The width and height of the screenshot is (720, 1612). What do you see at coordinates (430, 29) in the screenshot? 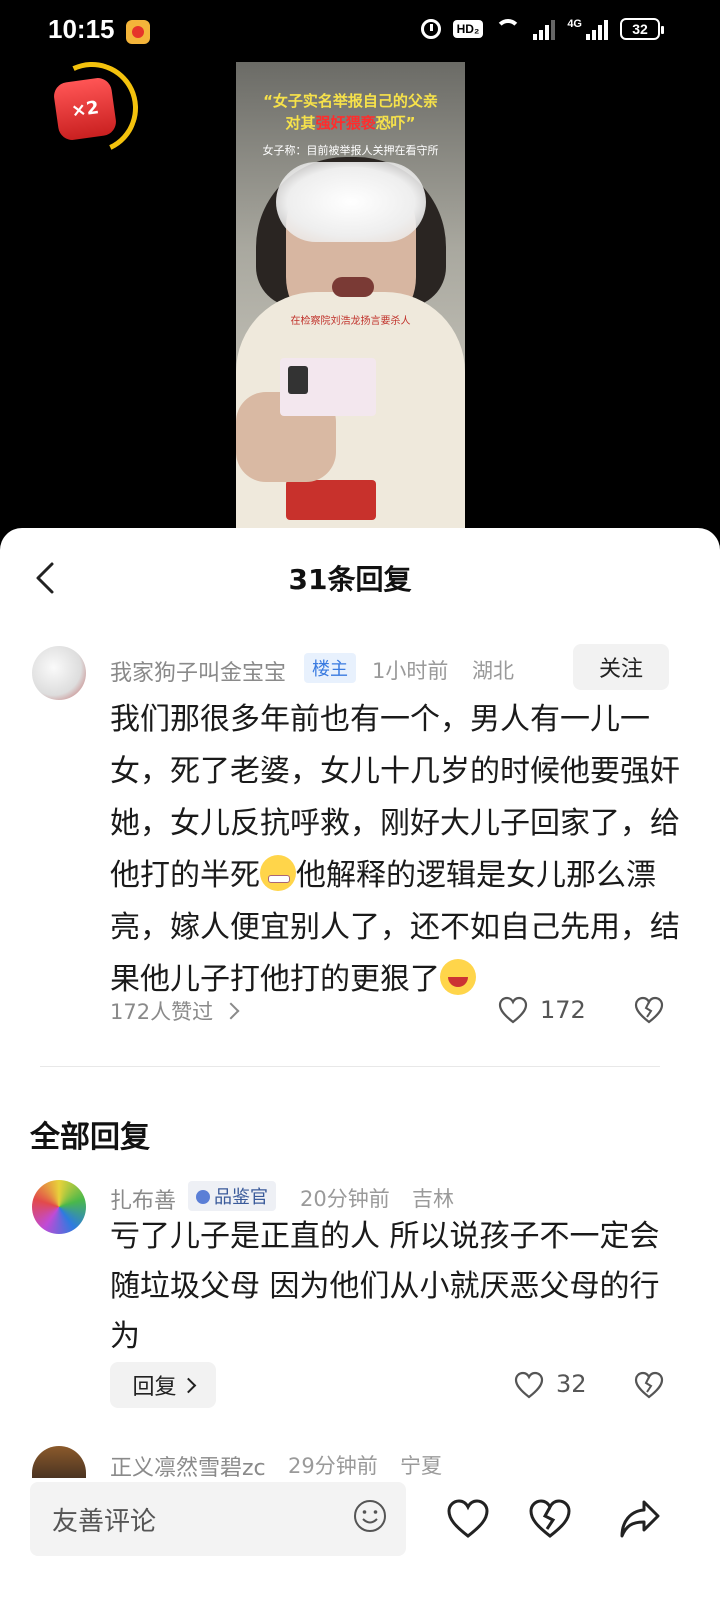
I see `alarm-icon` at bounding box center [430, 29].